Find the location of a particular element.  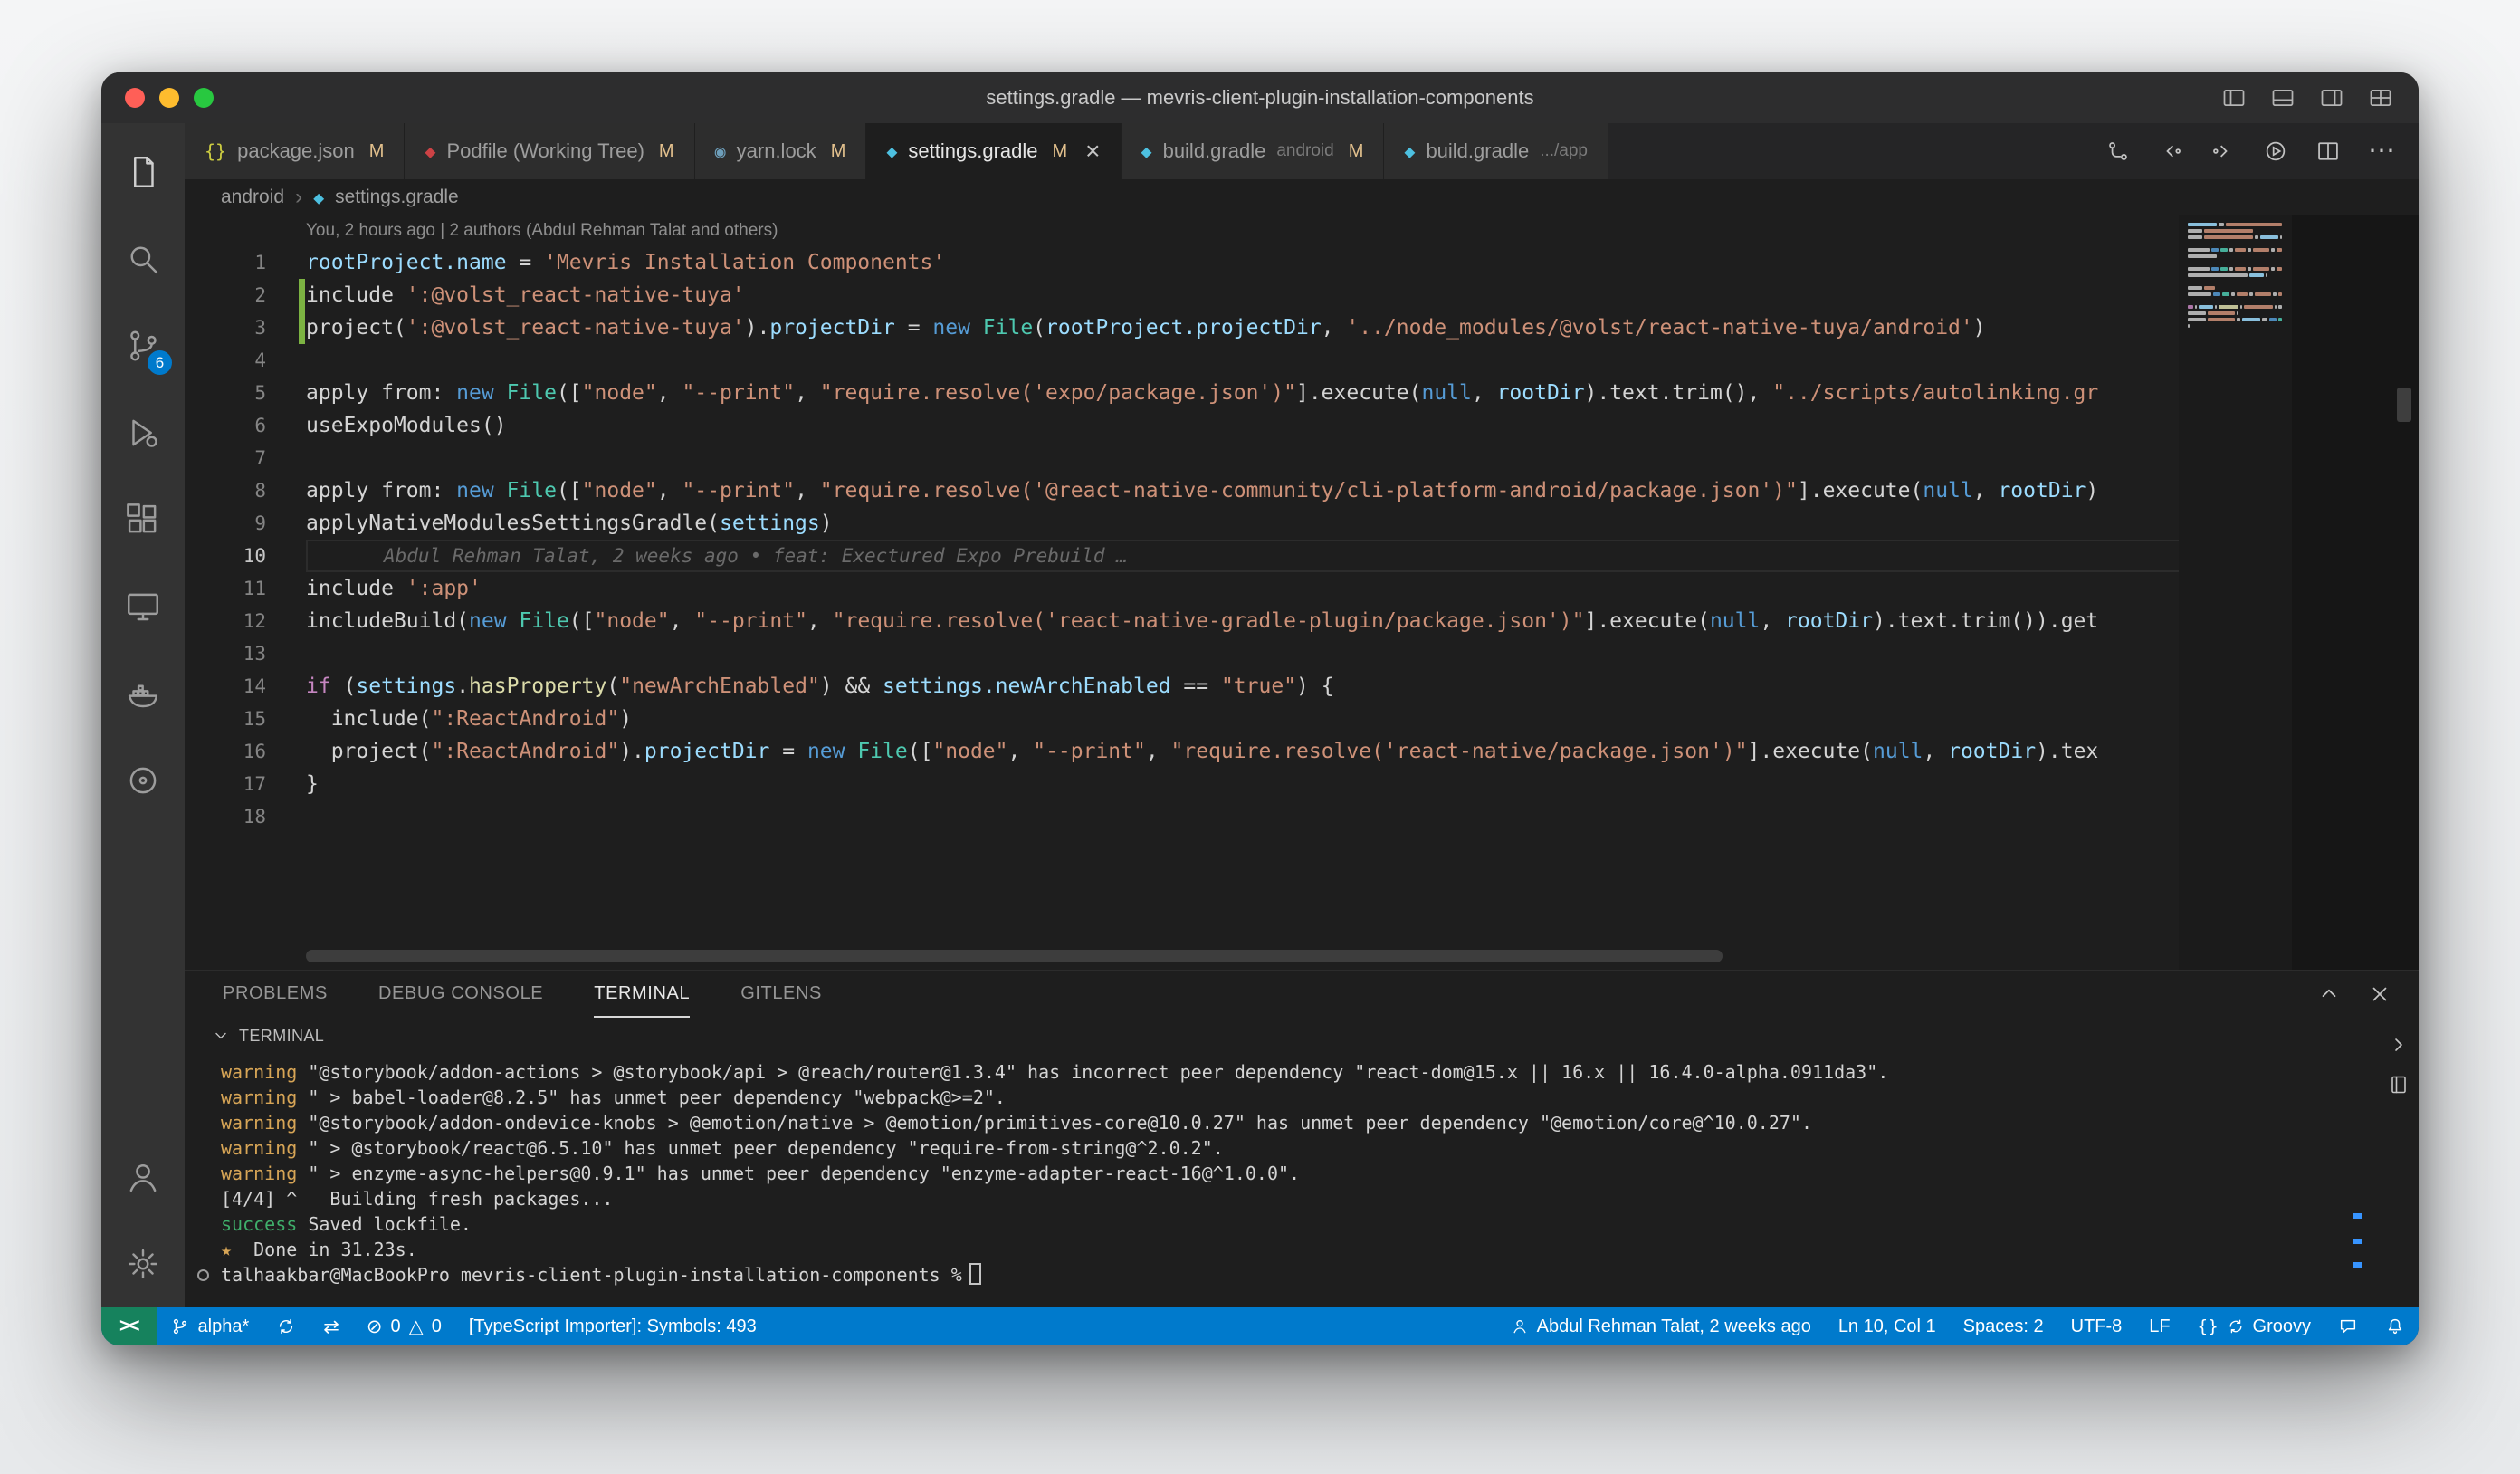

command-decoration is located at coordinates (203, 1275).